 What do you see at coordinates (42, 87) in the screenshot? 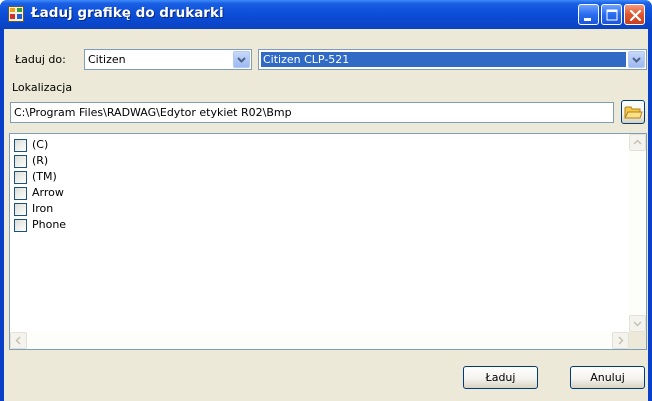
I see `location-label: Lokalizacja` at bounding box center [42, 87].